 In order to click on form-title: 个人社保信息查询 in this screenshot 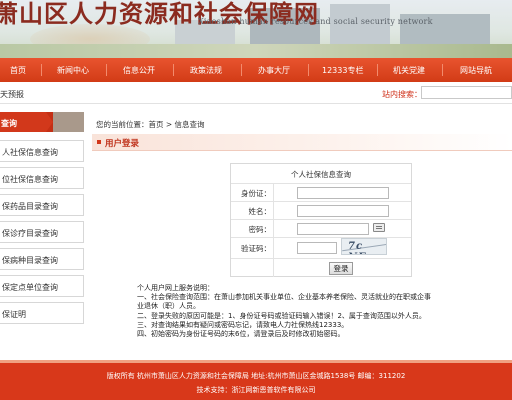, I will do `click(321, 174)`.